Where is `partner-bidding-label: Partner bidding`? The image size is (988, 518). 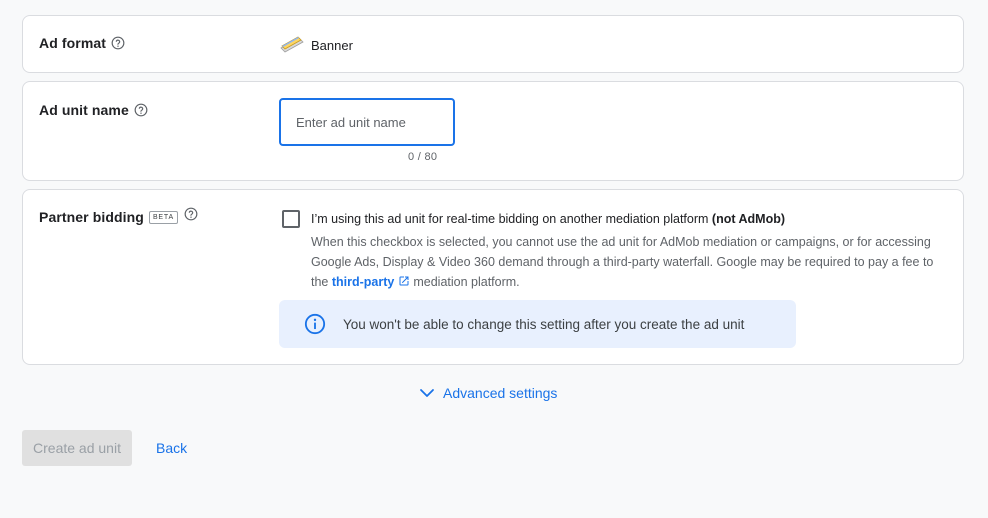 partner-bidding-label: Partner bidding is located at coordinates (91, 217).